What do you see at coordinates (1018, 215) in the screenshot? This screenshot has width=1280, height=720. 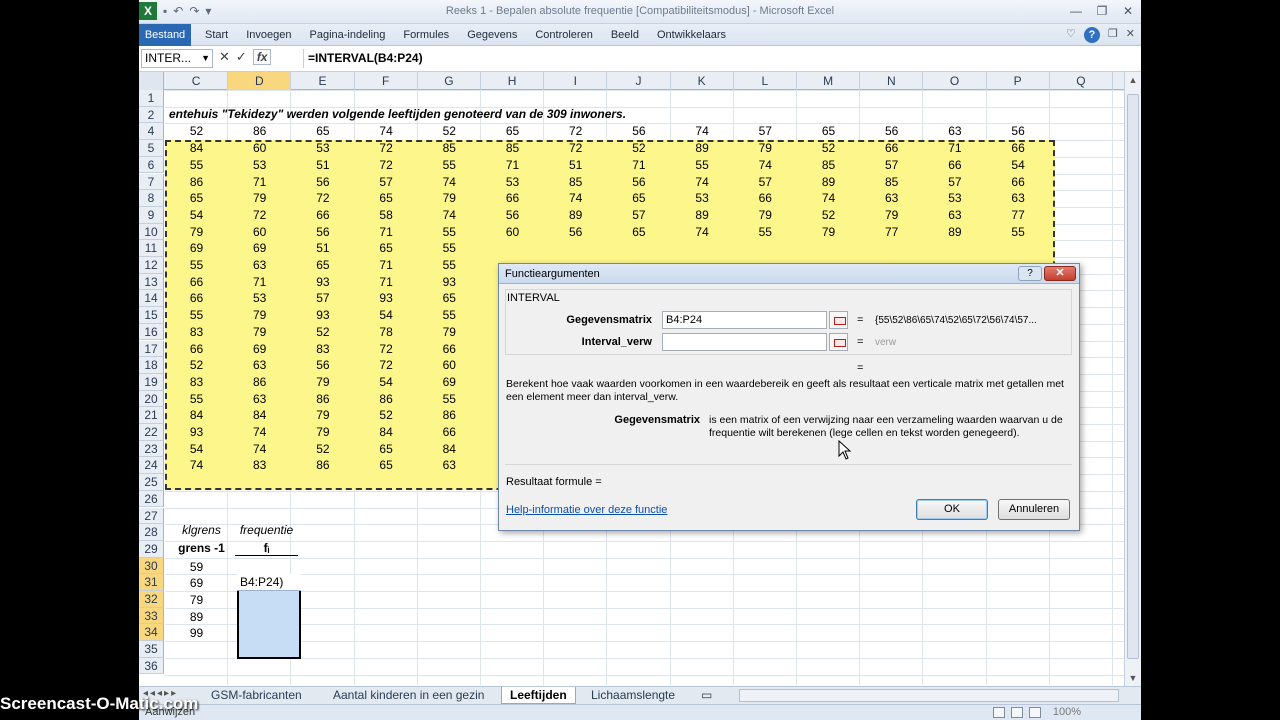 I see `data-cell: 77` at bounding box center [1018, 215].